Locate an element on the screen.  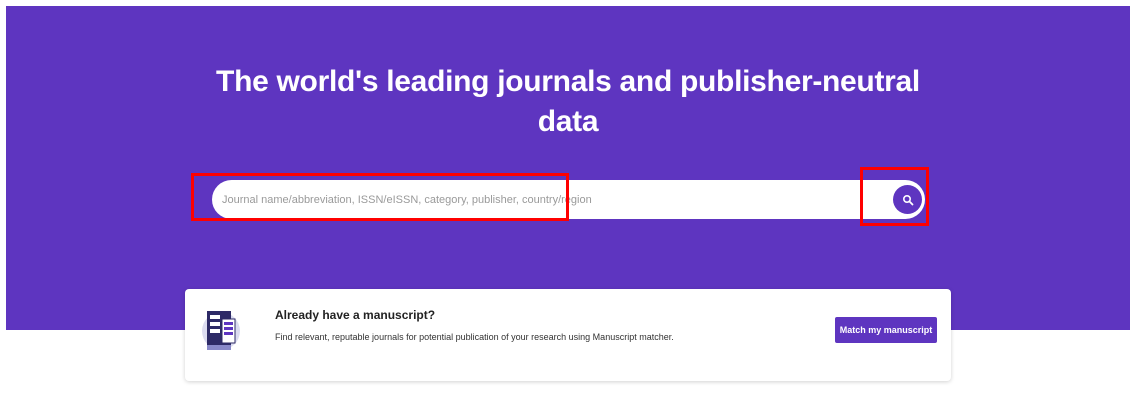
hero-title-line-2: data is located at coordinates (568, 121).